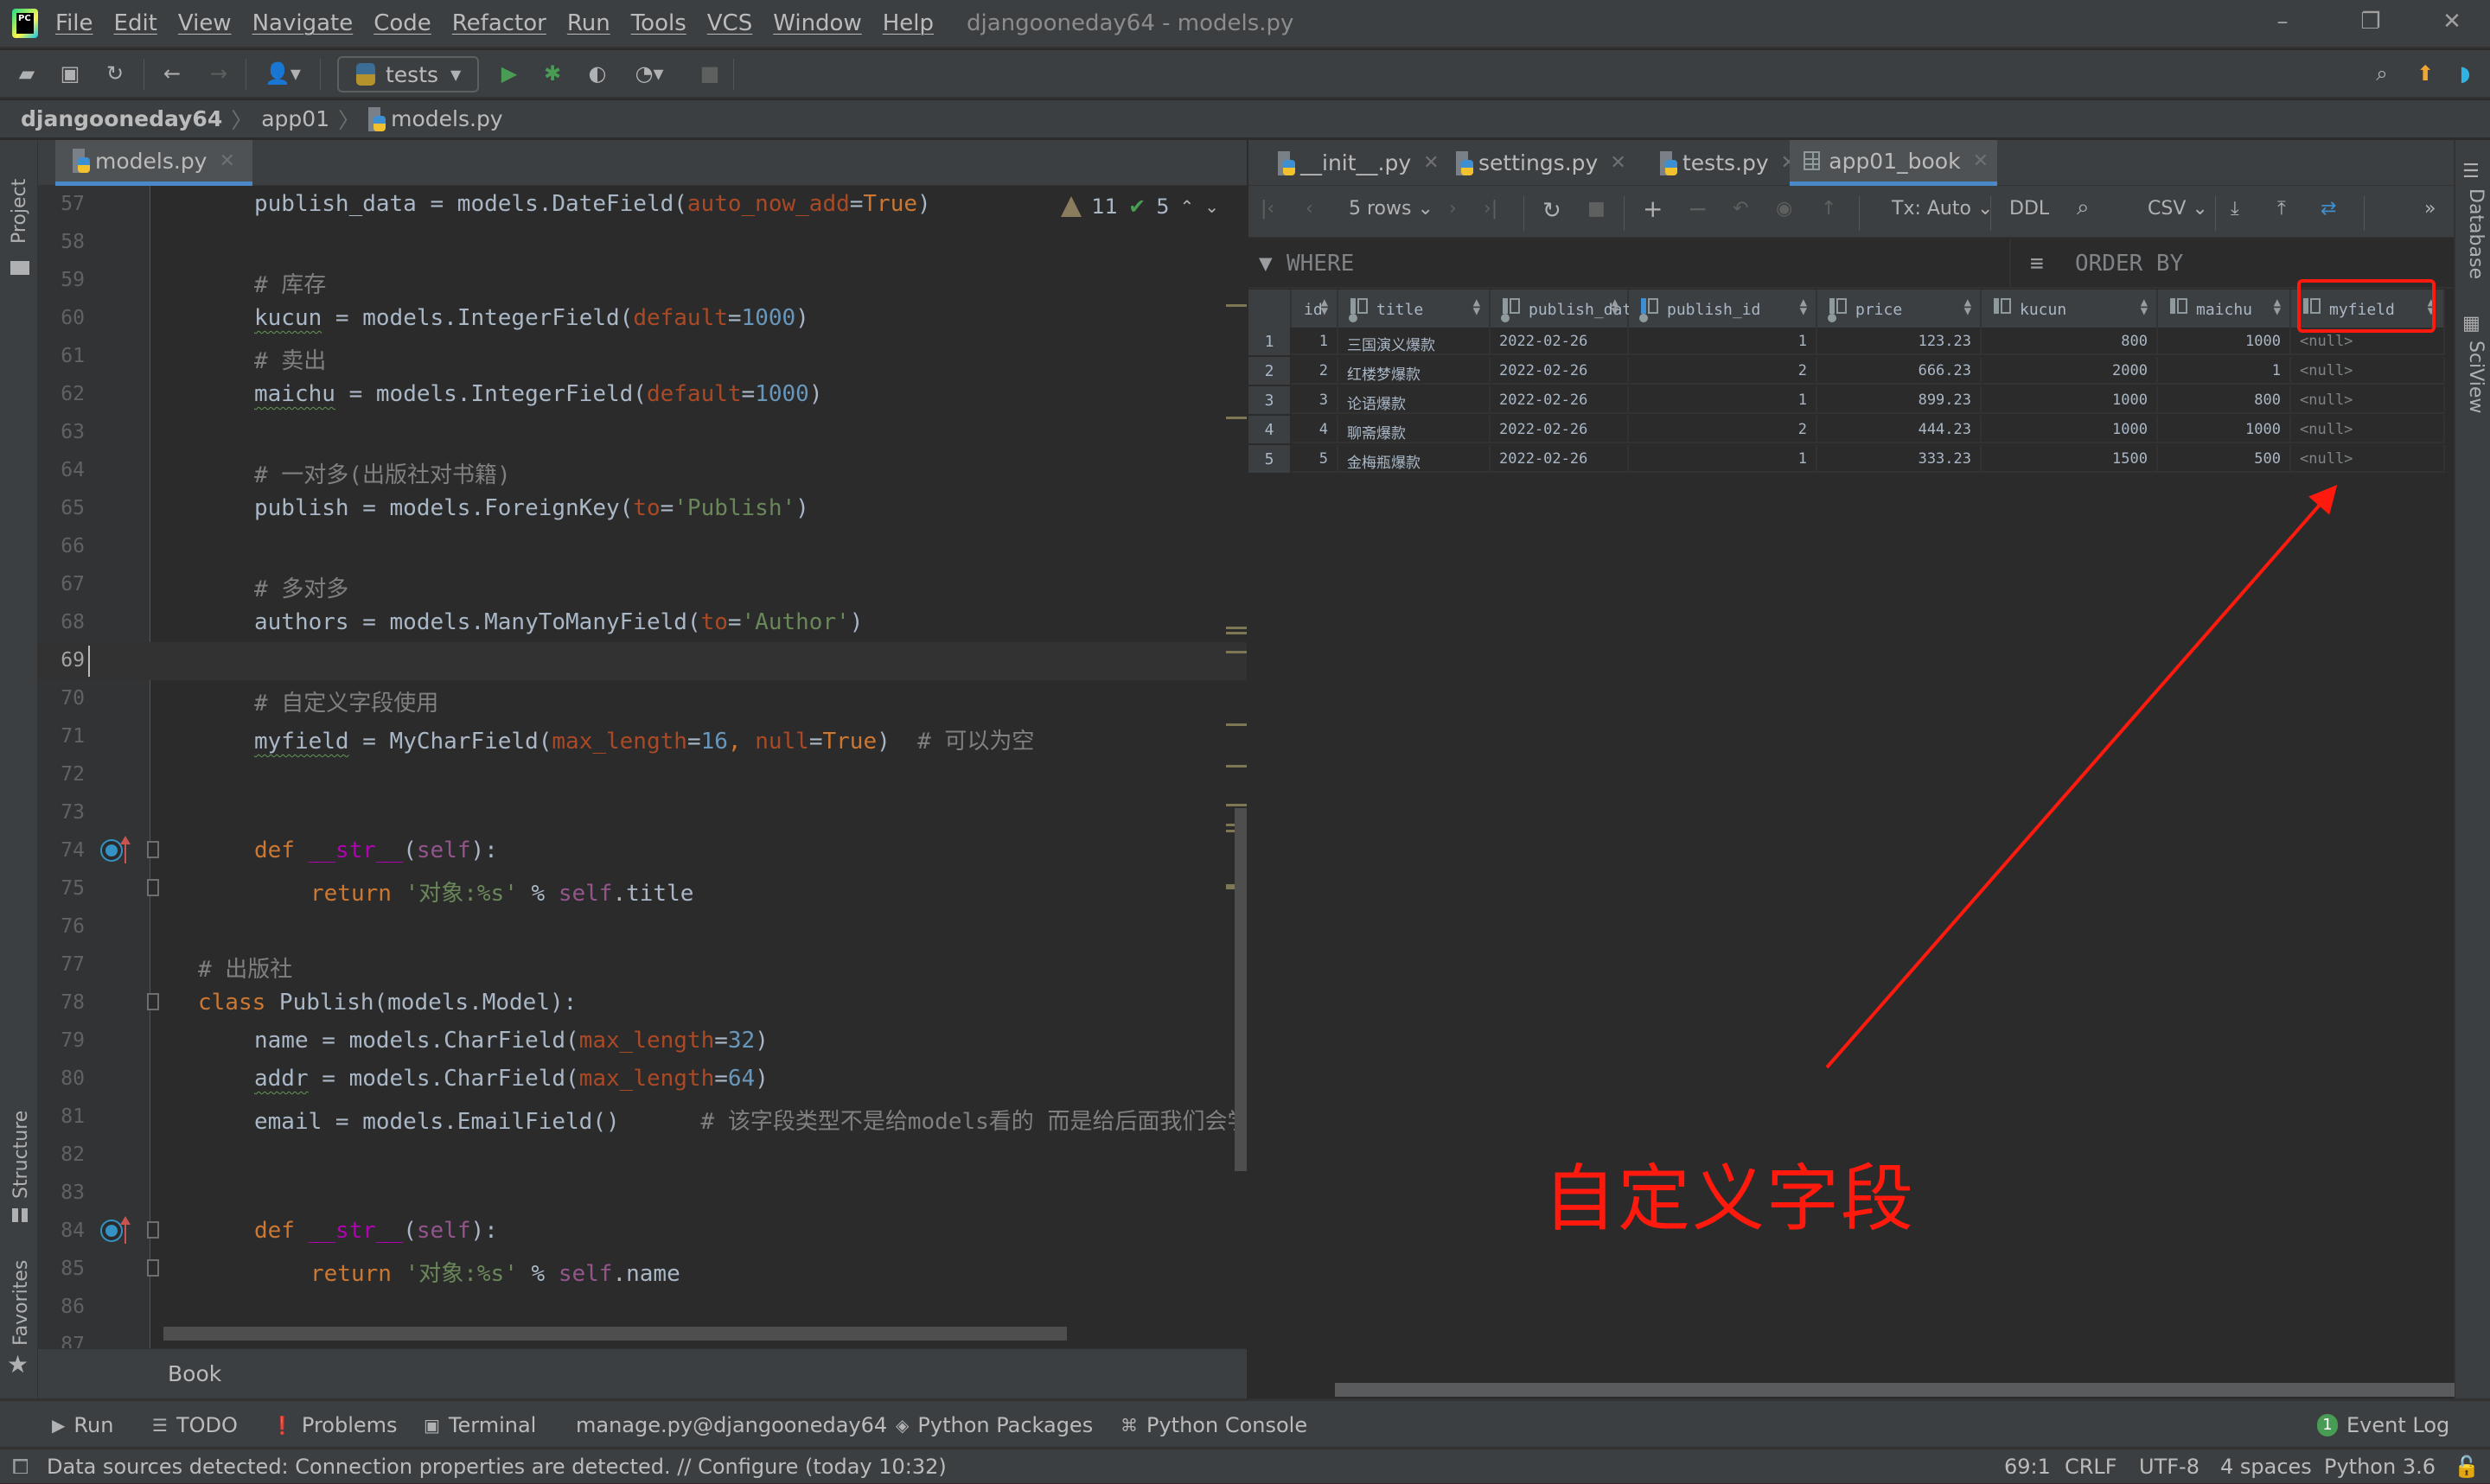 The width and height of the screenshot is (2490, 1484). What do you see at coordinates (1315, 309) in the screenshot?
I see `column-header-id: id ▲ ▼` at bounding box center [1315, 309].